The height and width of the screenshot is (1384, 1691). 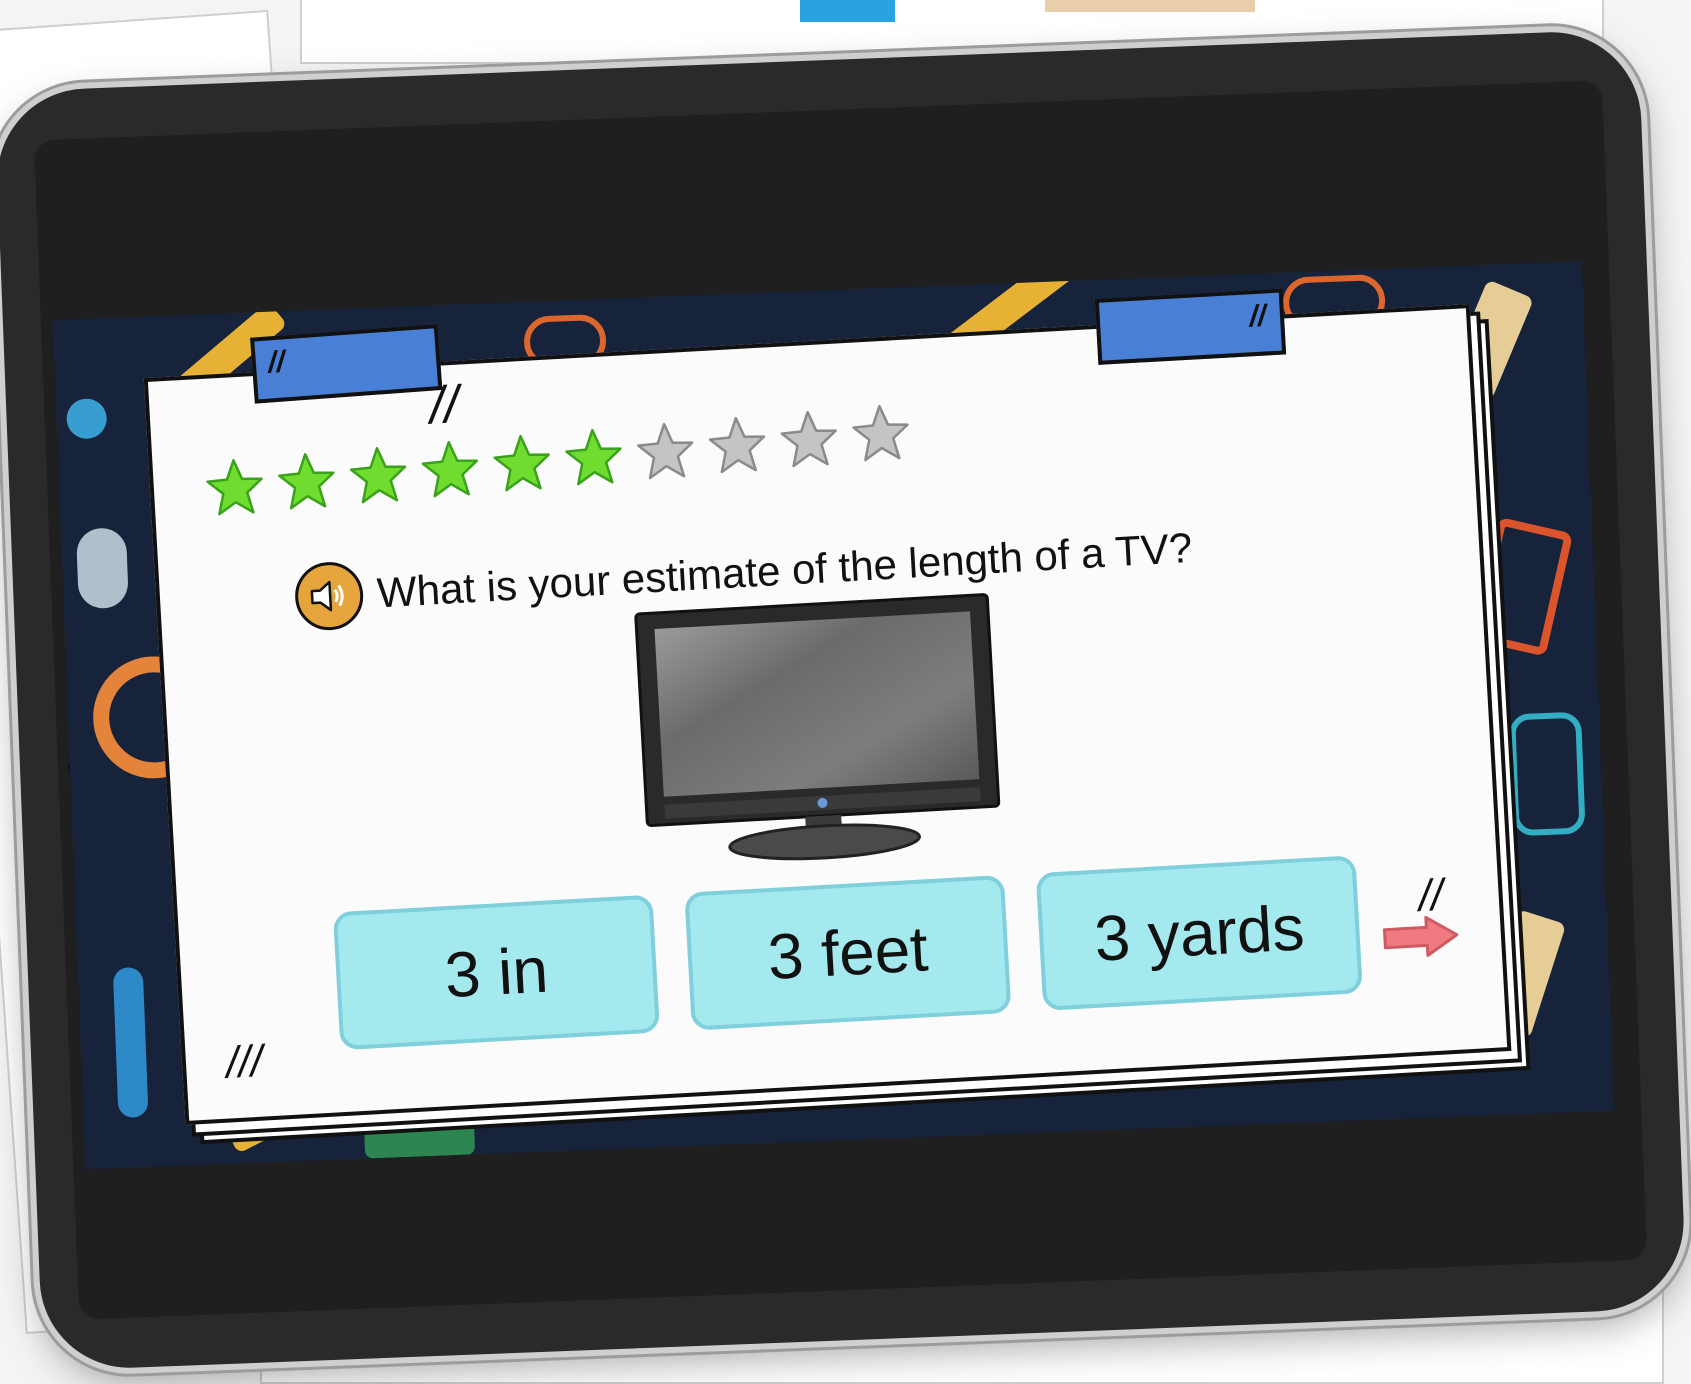 What do you see at coordinates (558, 462) in the screenshot?
I see `progress-stars` at bounding box center [558, 462].